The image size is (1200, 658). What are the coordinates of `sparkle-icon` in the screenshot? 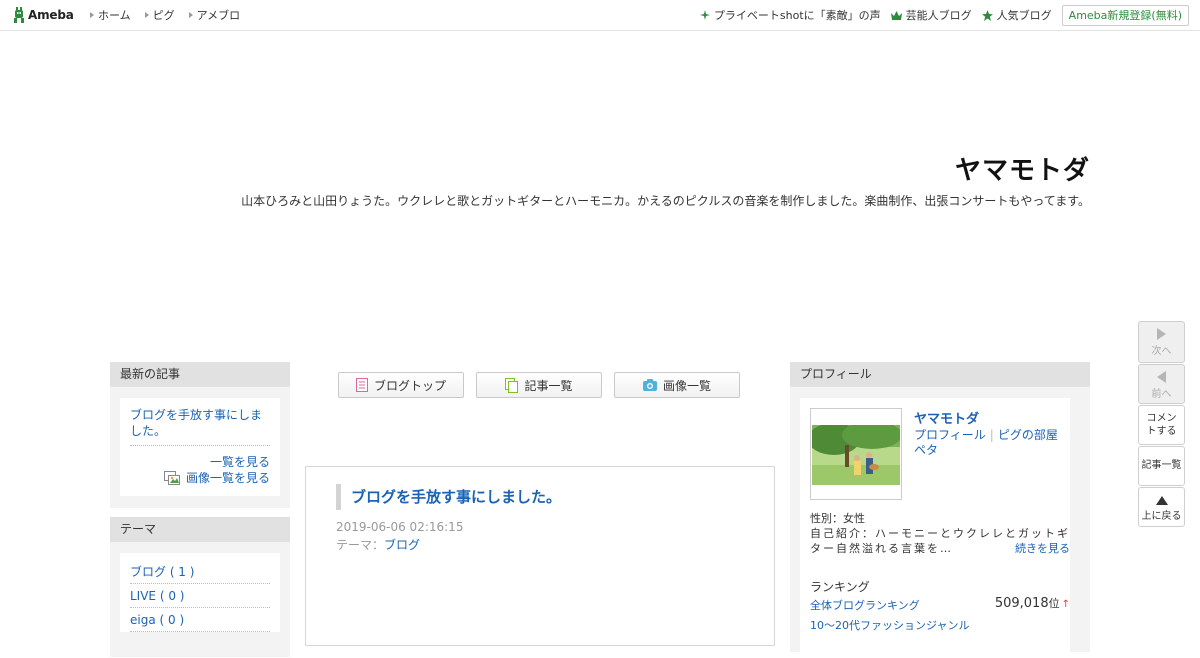 It's located at (704, 15).